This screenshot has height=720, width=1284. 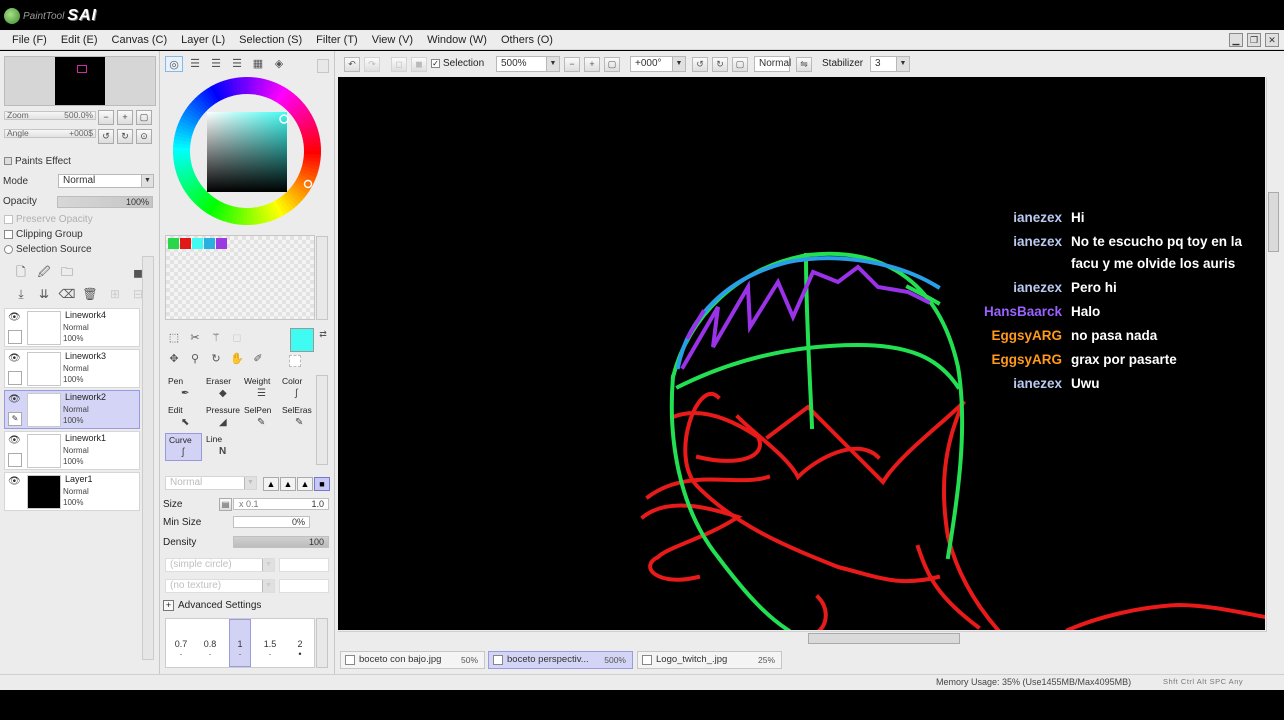 What do you see at coordinates (90, 294) in the screenshot?
I see `delete-layer-icon: 🗑` at bounding box center [90, 294].